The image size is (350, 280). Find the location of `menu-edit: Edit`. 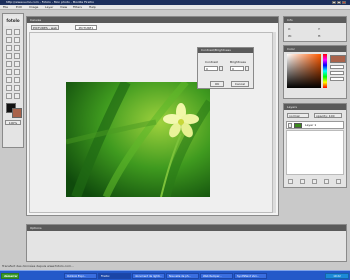

menu-edit: Edit is located at coordinates (19, 7).